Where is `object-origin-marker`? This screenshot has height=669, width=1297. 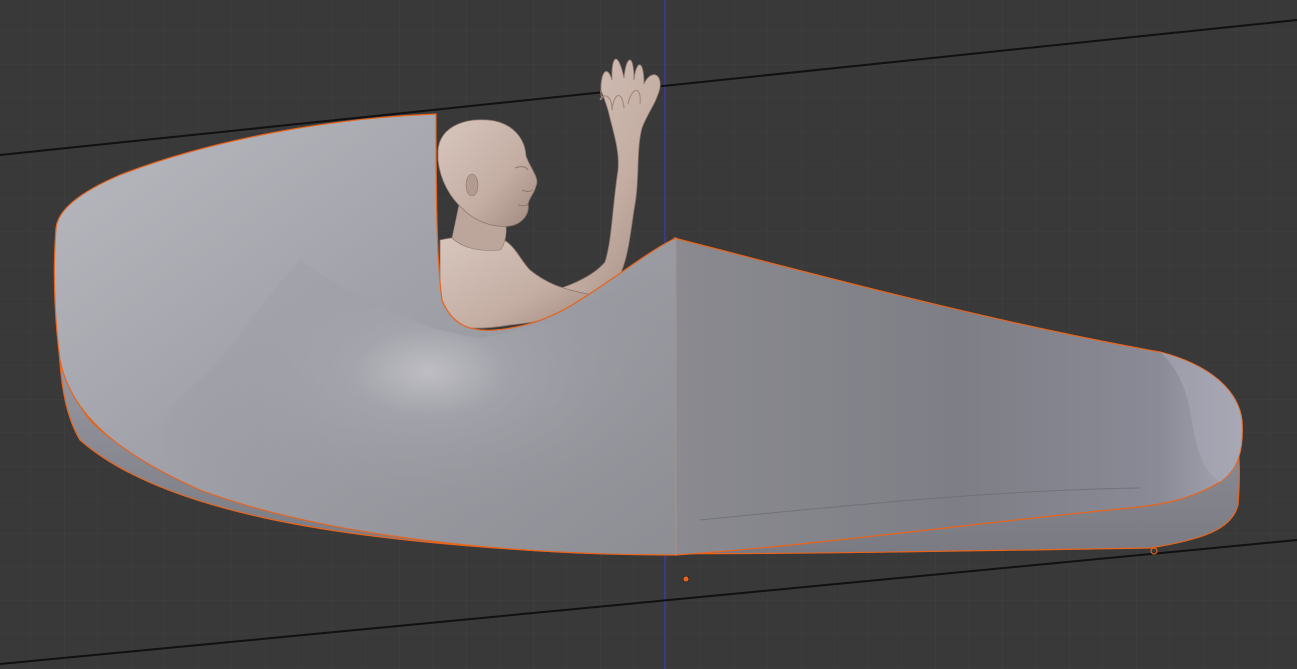 object-origin-marker is located at coordinates (686, 579).